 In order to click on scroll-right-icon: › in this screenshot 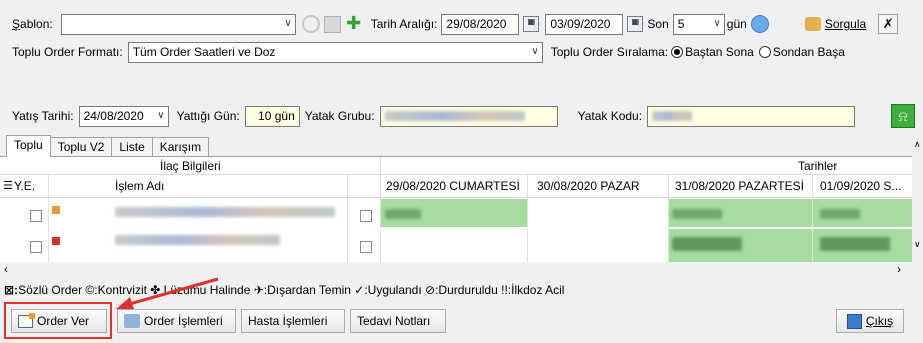, I will do `click(899, 269)`.